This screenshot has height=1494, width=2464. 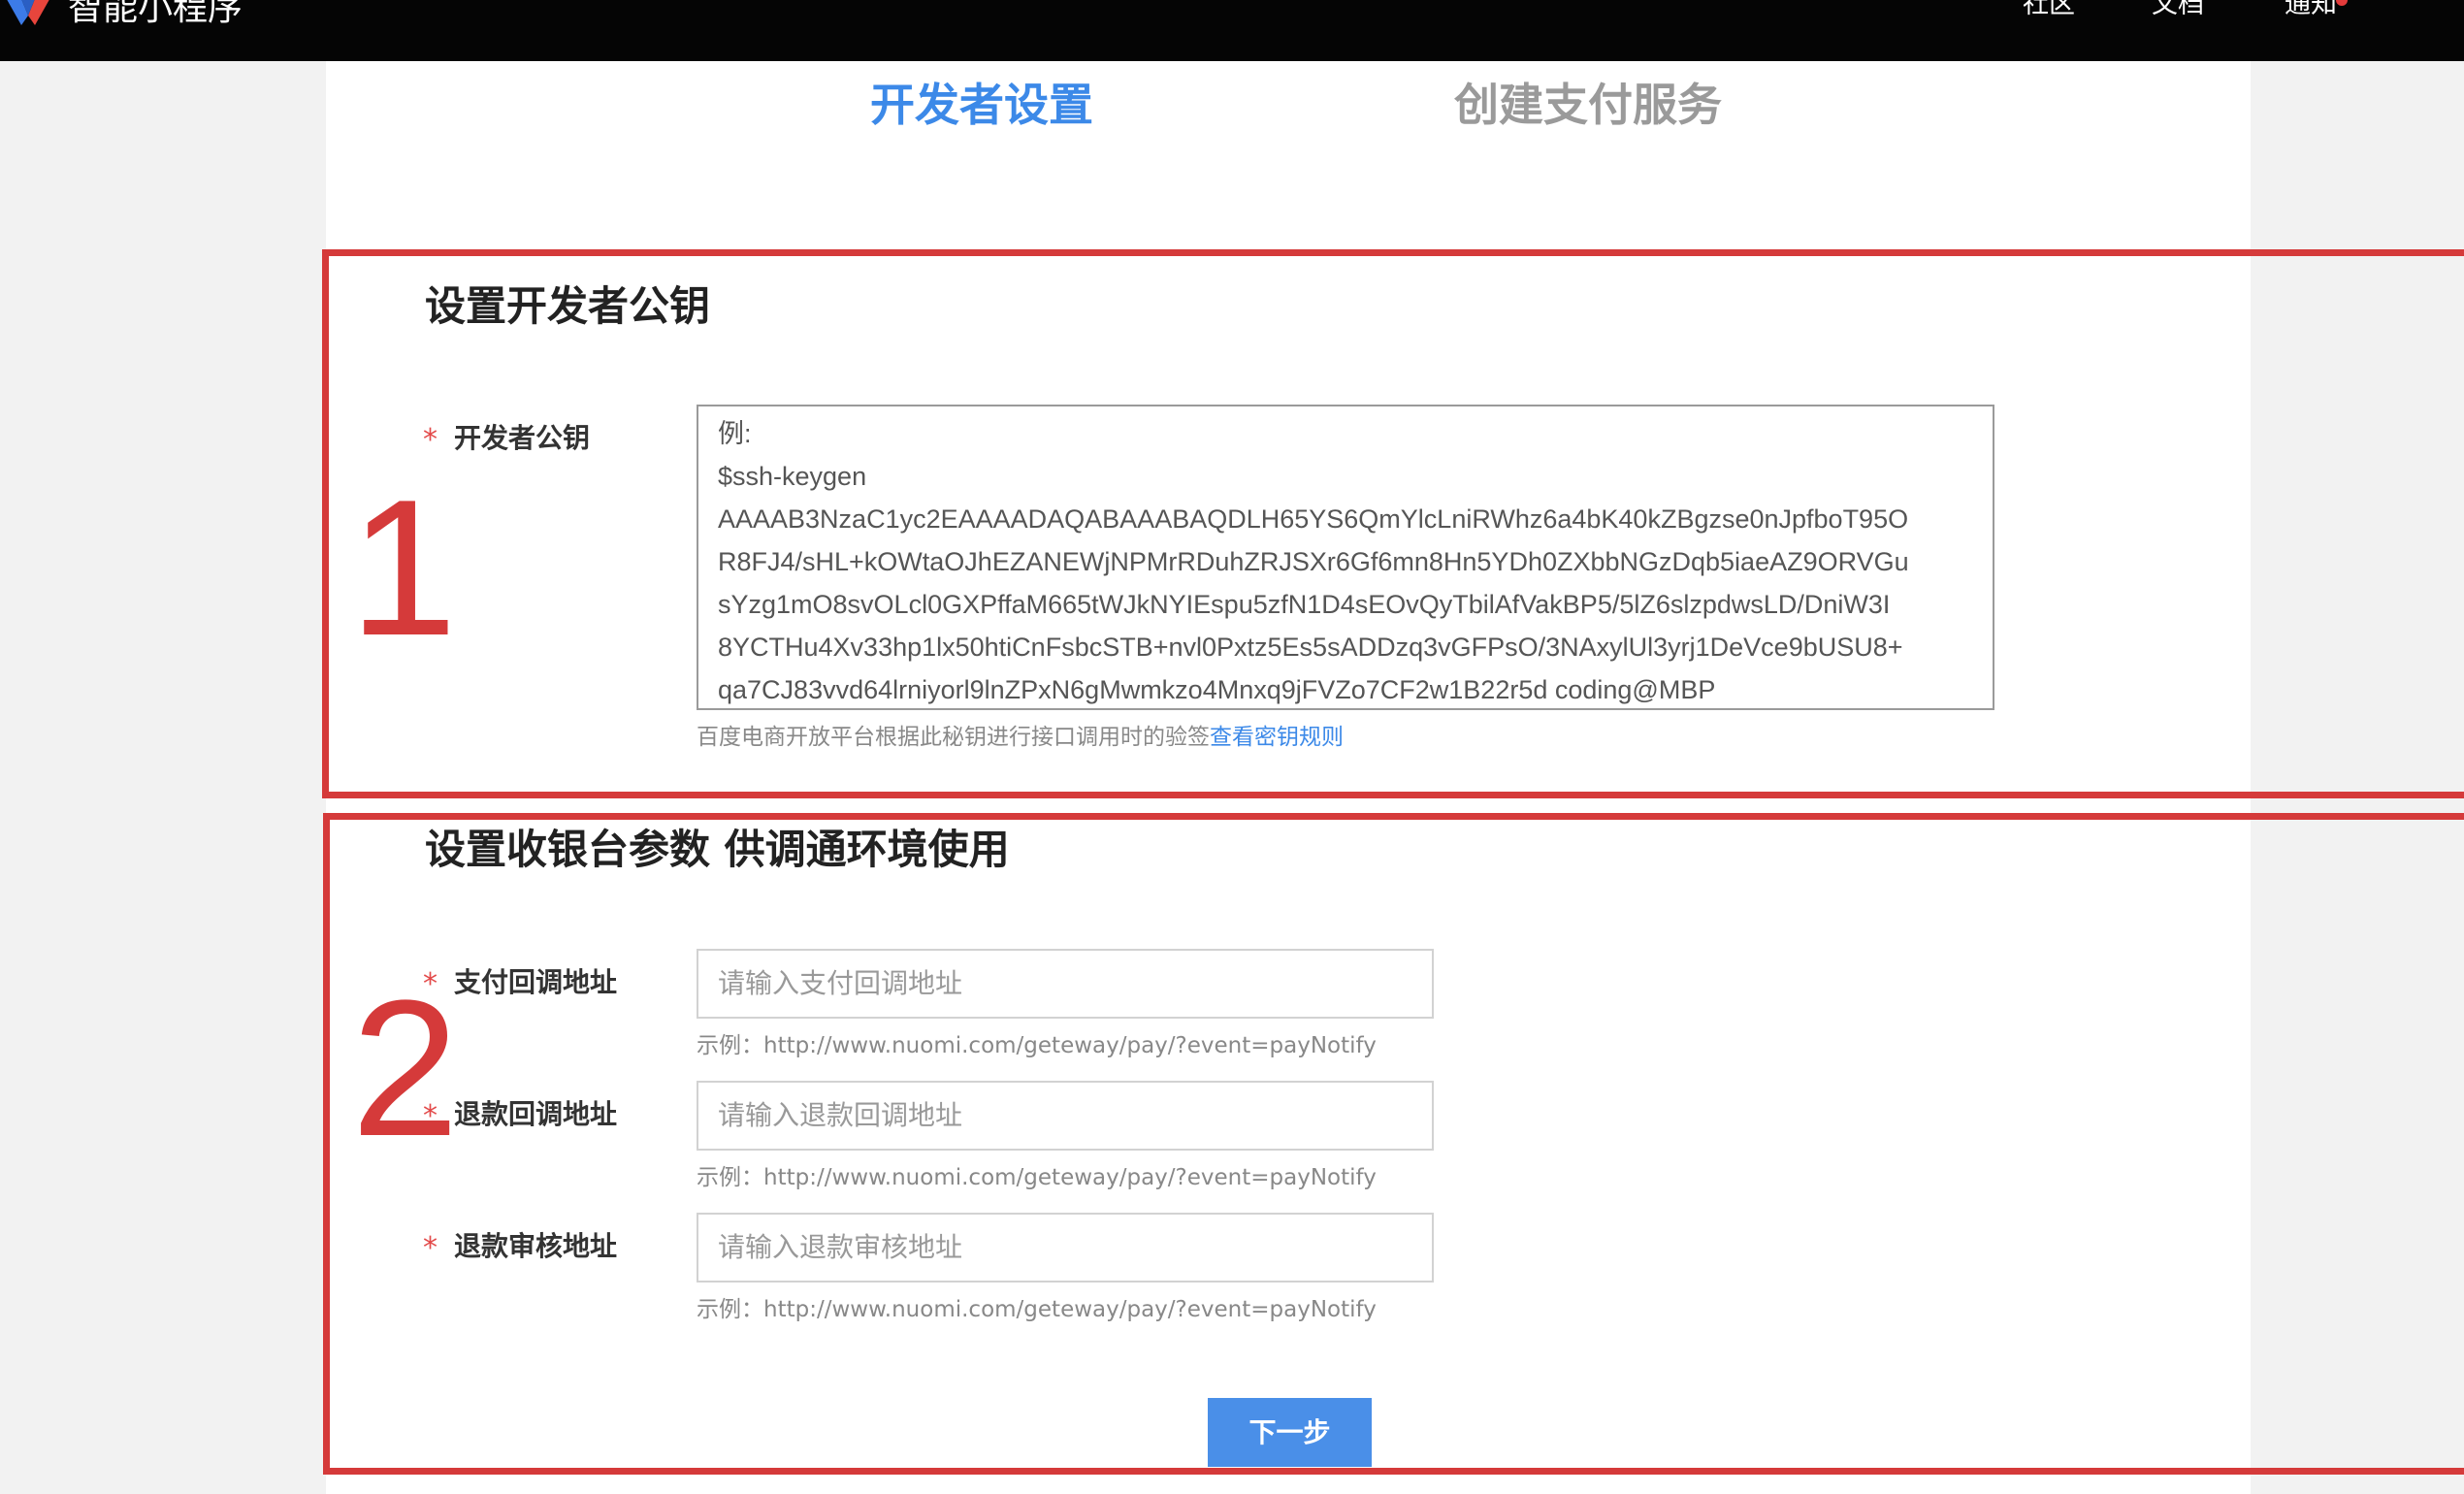 What do you see at coordinates (28, 15) in the screenshot?
I see `logo-icon` at bounding box center [28, 15].